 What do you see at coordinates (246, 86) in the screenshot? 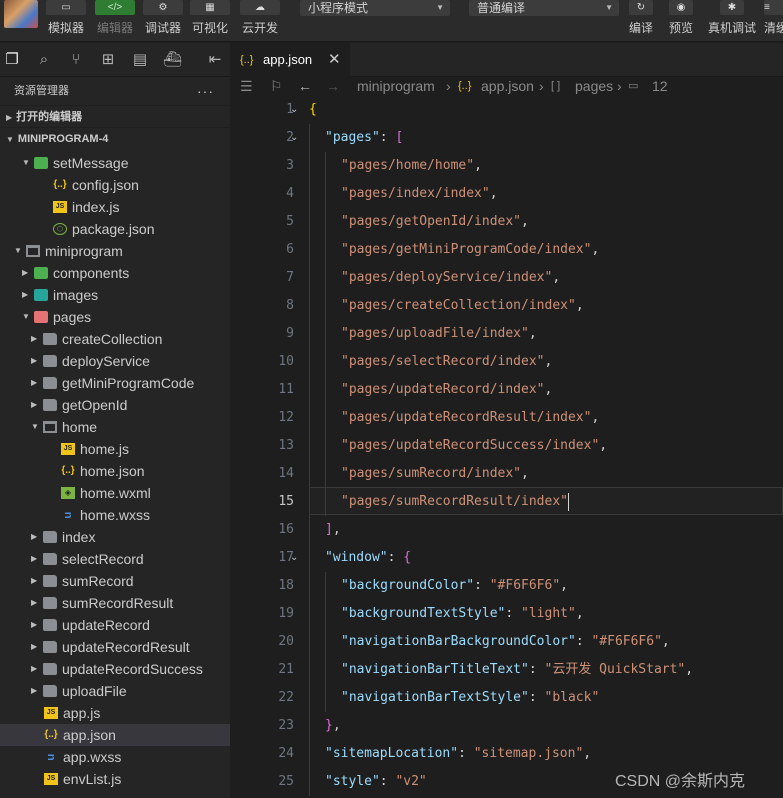
I see `list-icon: ☰` at bounding box center [246, 86].